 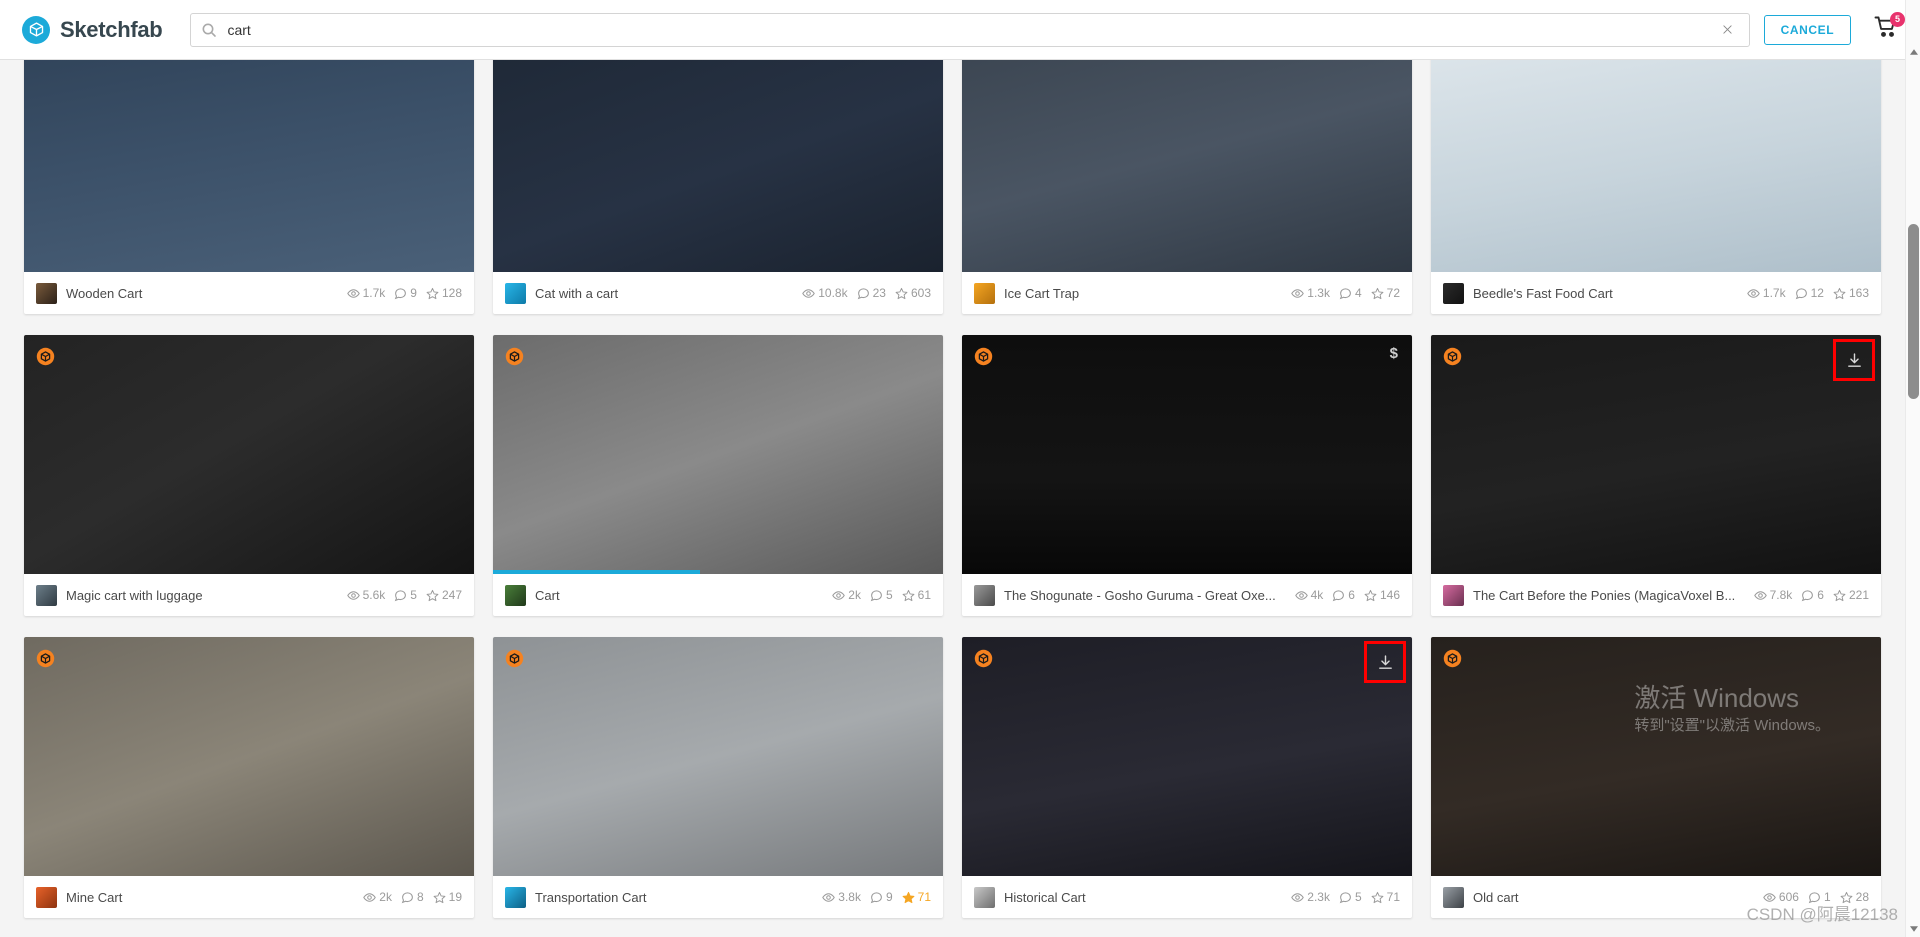 I want to click on comments-stat: 9, so click(x=405, y=293).